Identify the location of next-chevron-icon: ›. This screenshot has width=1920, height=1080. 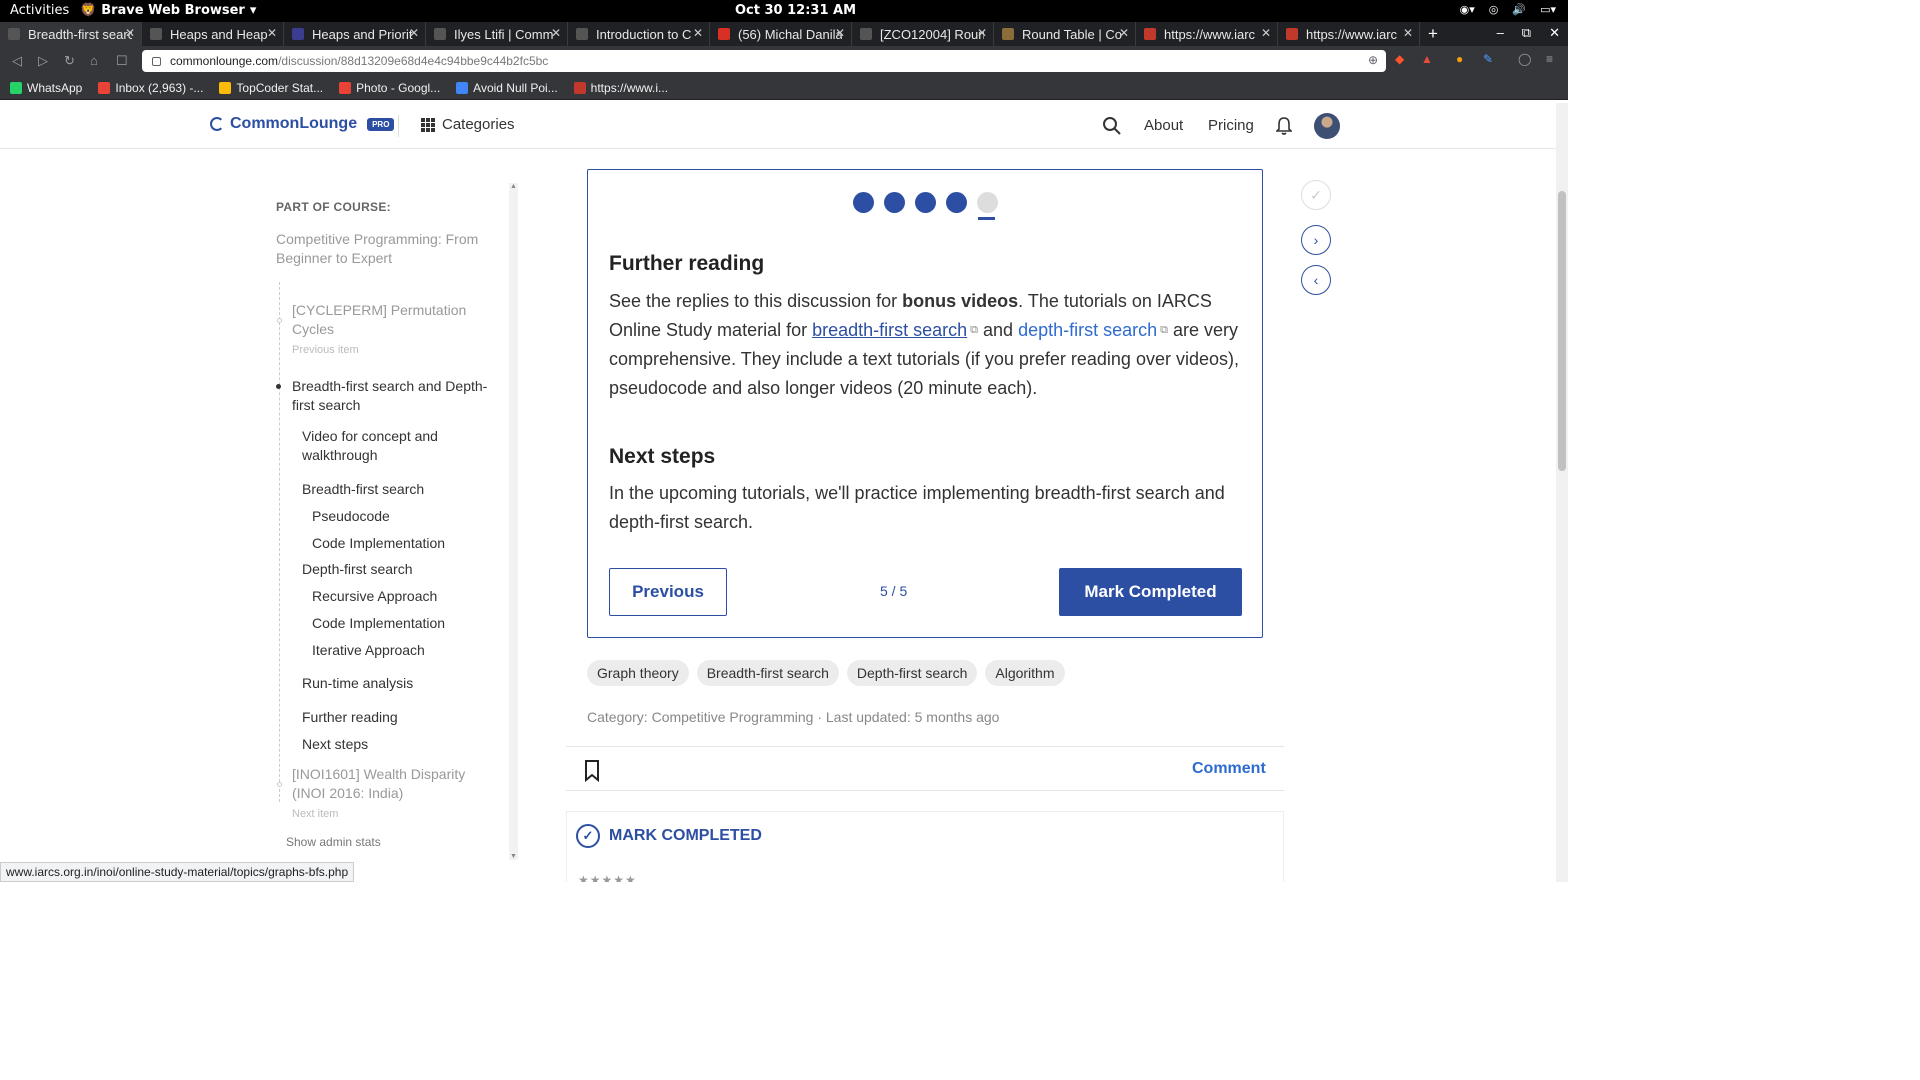
(1316, 240).